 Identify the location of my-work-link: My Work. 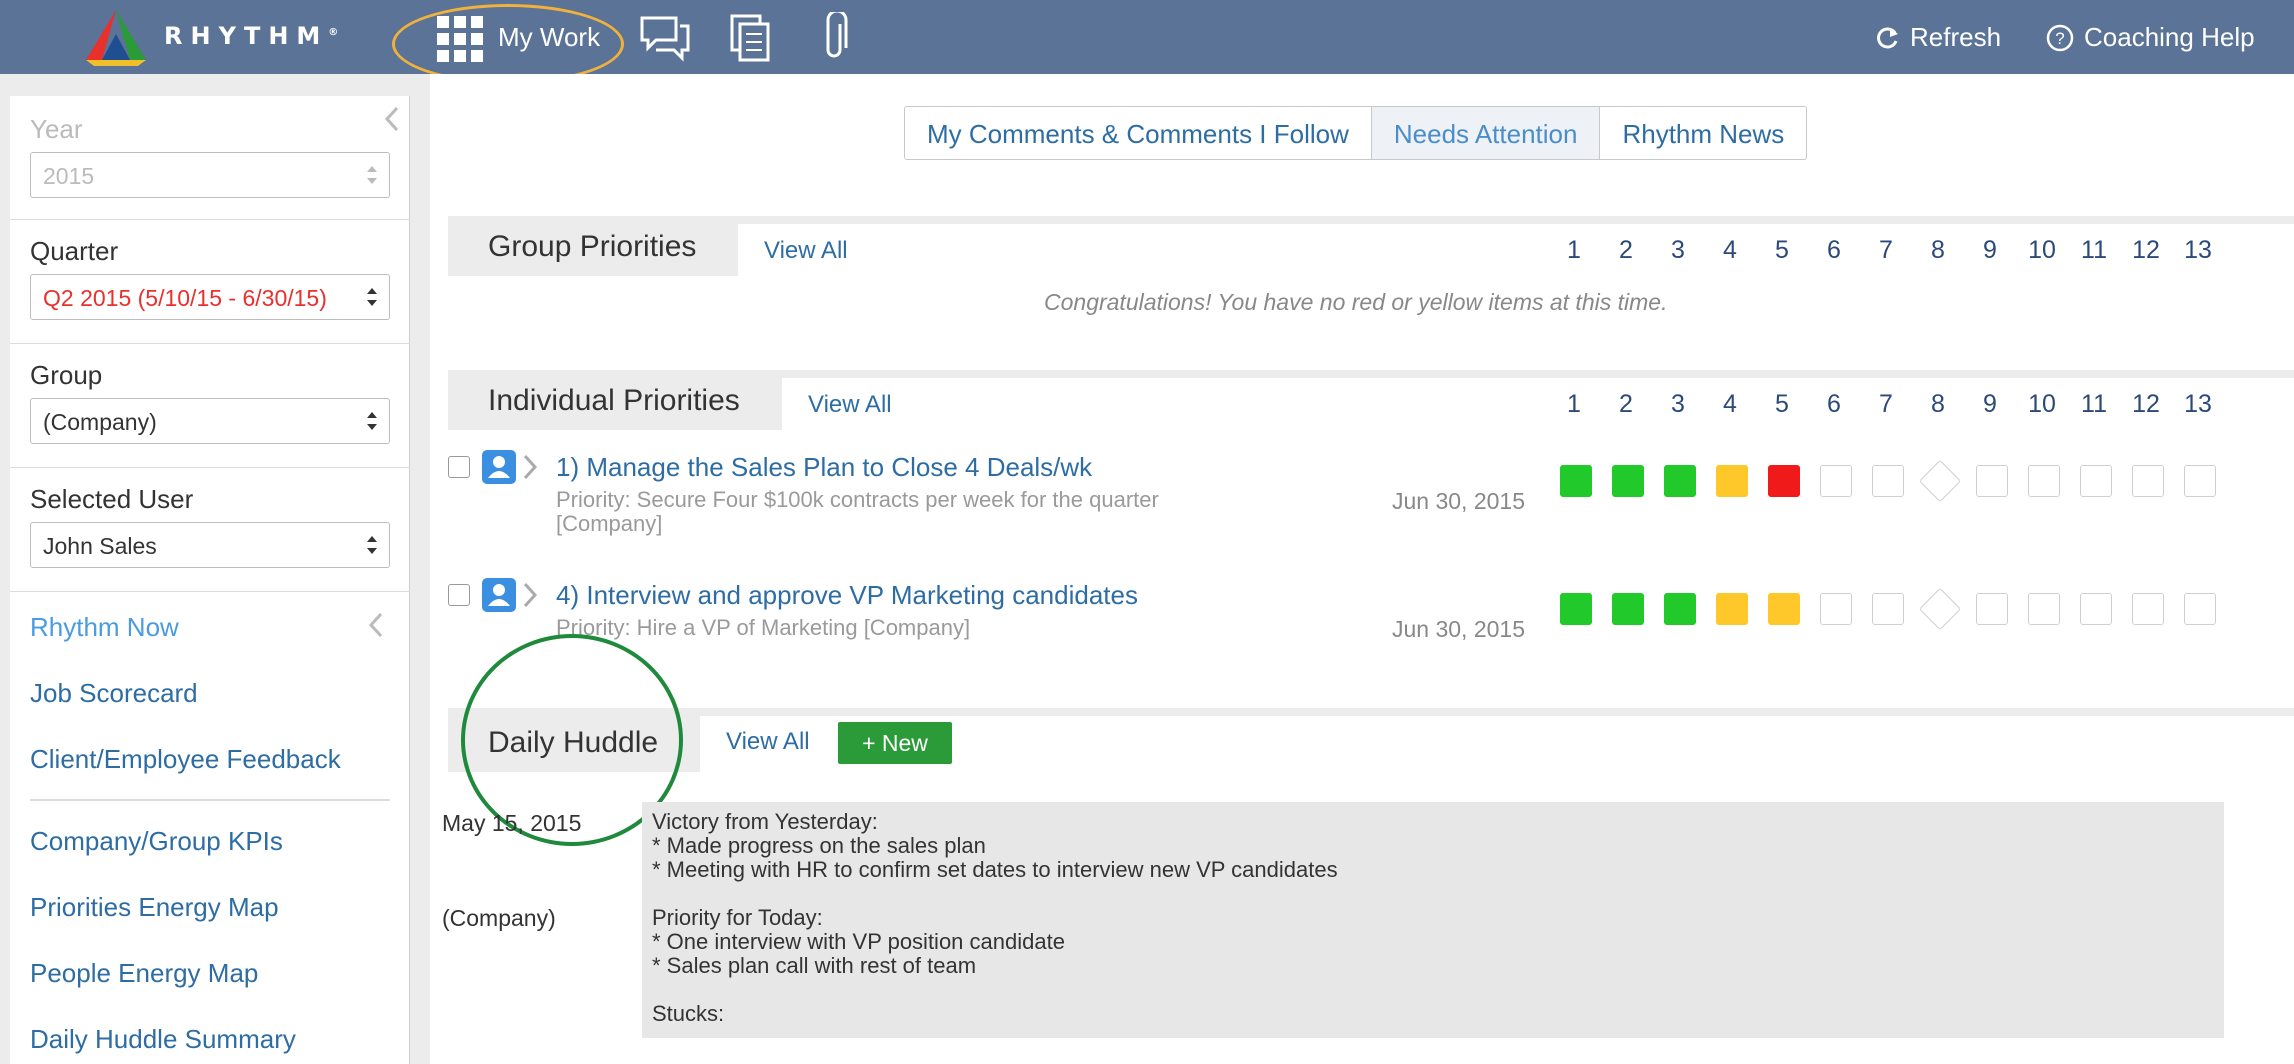
(549, 37).